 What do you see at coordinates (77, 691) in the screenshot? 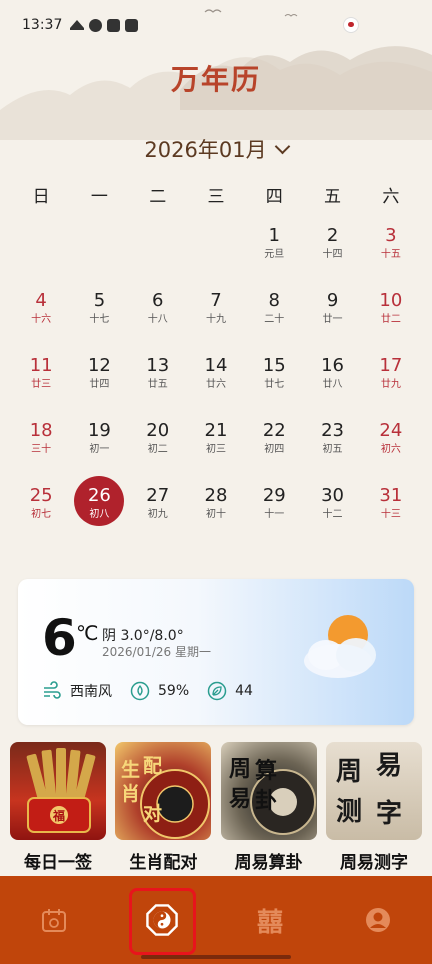
I see `wind-item: 西南风` at bounding box center [77, 691].